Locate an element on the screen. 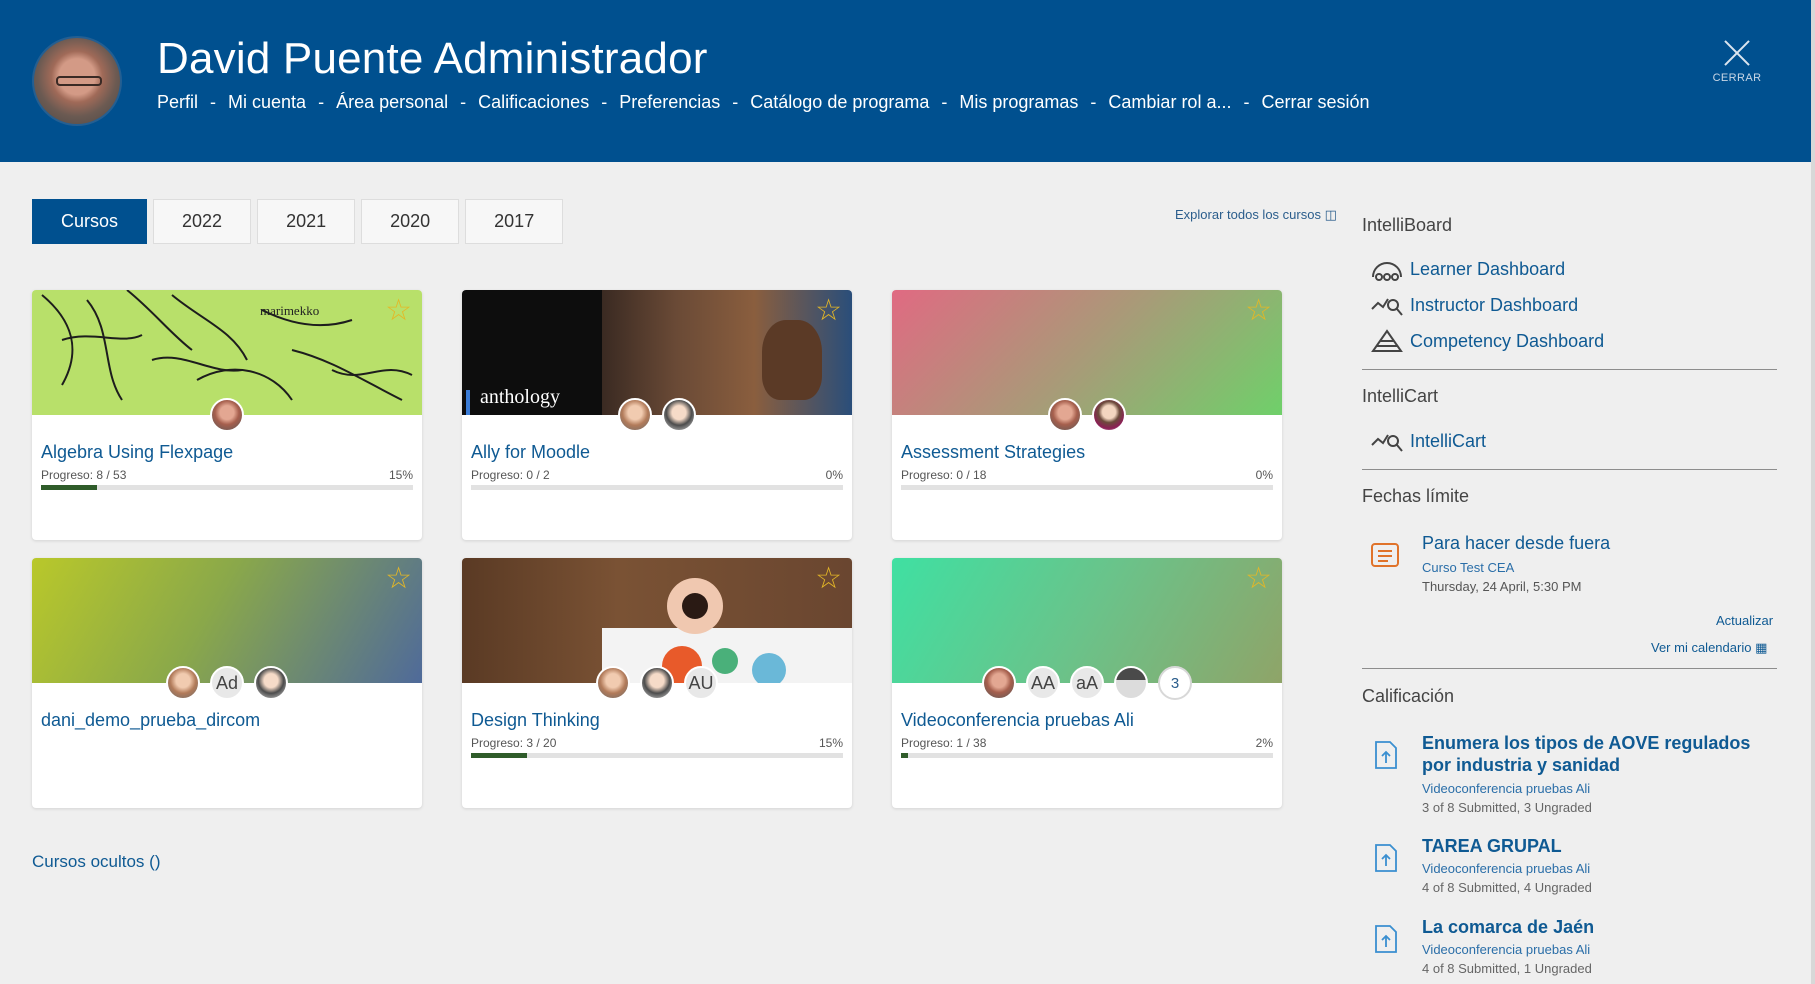  menu-perfil: Perfil is located at coordinates (177, 102).